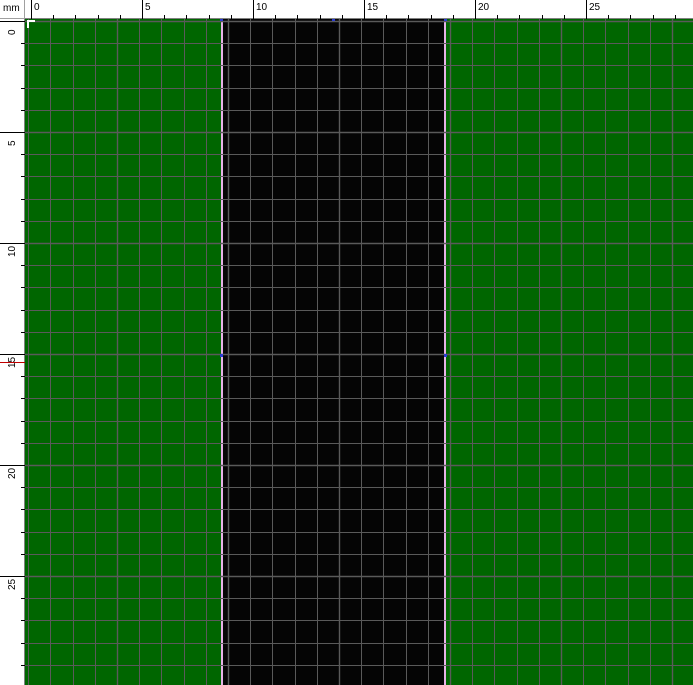 The height and width of the screenshot is (685, 693). I want to click on selection-handle-top-right, so click(445, 20).